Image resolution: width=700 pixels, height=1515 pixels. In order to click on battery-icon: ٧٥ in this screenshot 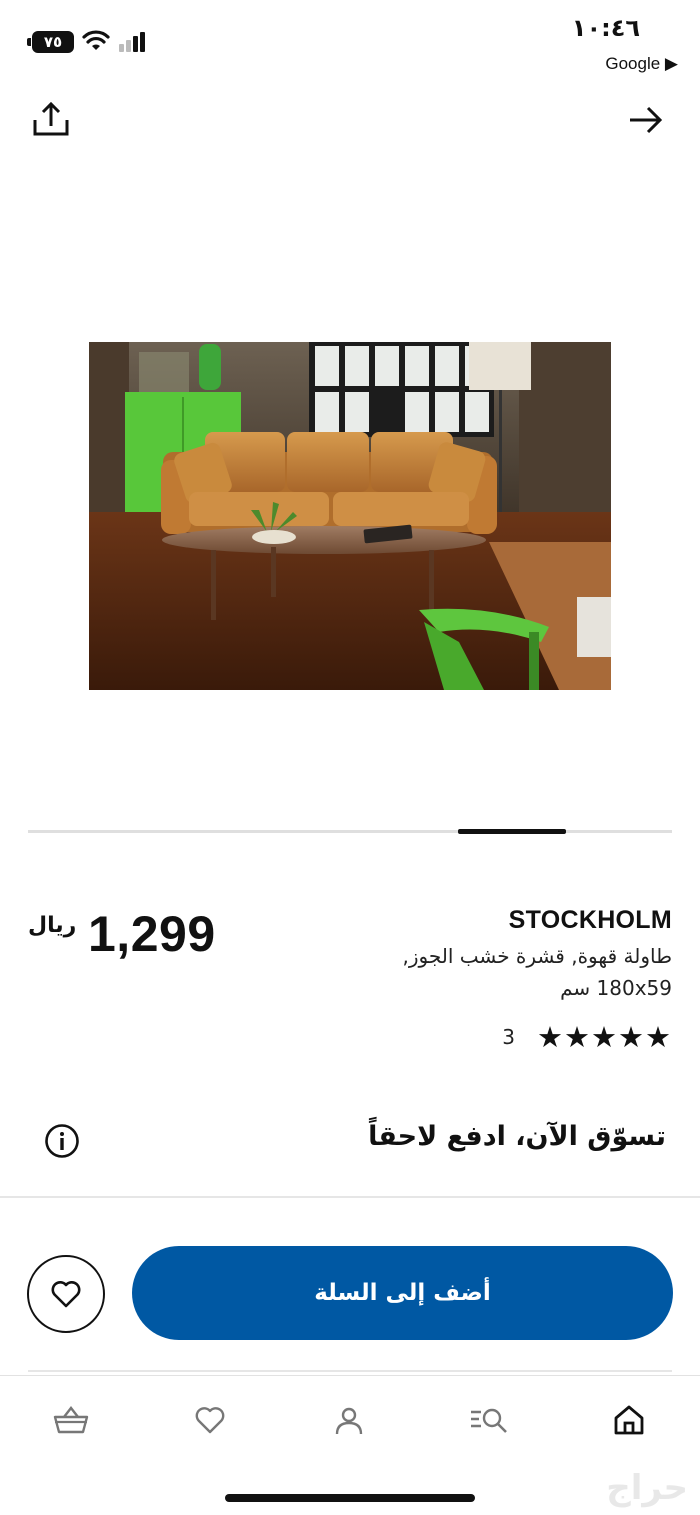, I will do `click(50, 42)`.